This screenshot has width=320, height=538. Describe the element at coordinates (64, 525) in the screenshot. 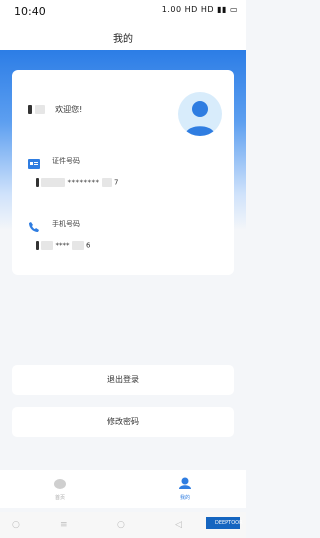

I see `menu-icon: ≡` at that location.